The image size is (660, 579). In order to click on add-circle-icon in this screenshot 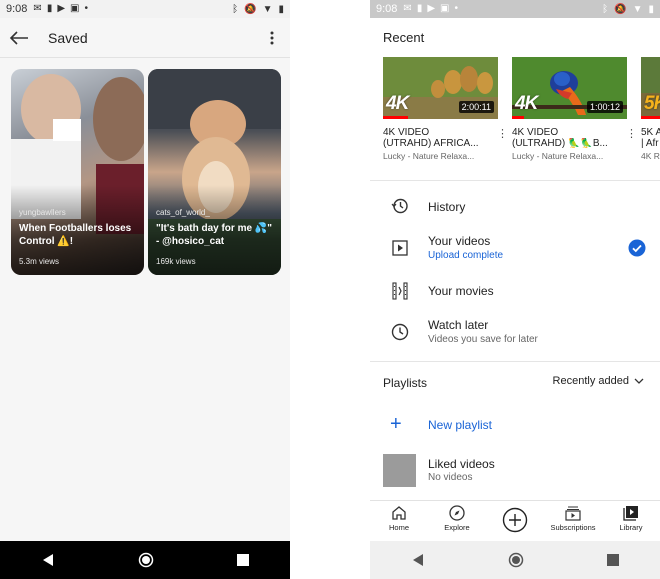, I will do `click(515, 520)`.